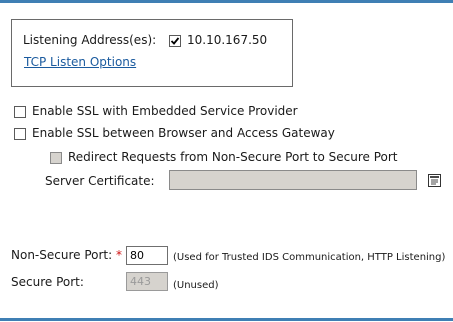  Describe the element at coordinates (20, 112) in the screenshot. I see `enable-ssl-embedded-checkbox` at that location.